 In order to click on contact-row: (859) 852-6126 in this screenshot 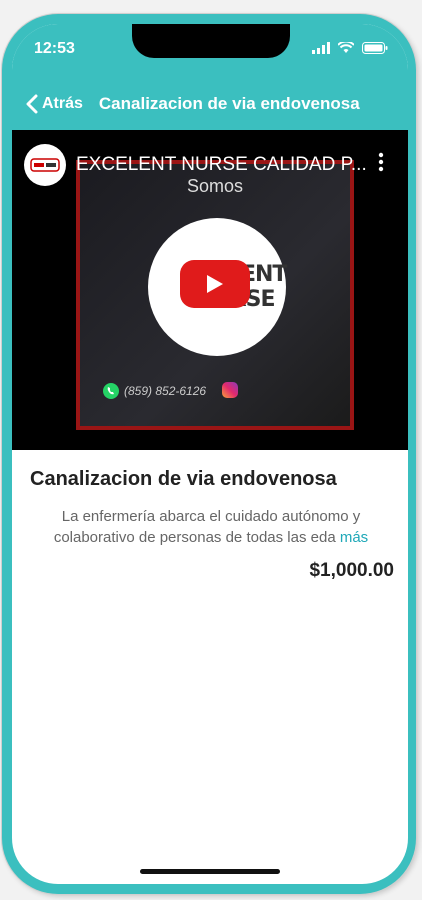, I will do `click(154, 391)`.